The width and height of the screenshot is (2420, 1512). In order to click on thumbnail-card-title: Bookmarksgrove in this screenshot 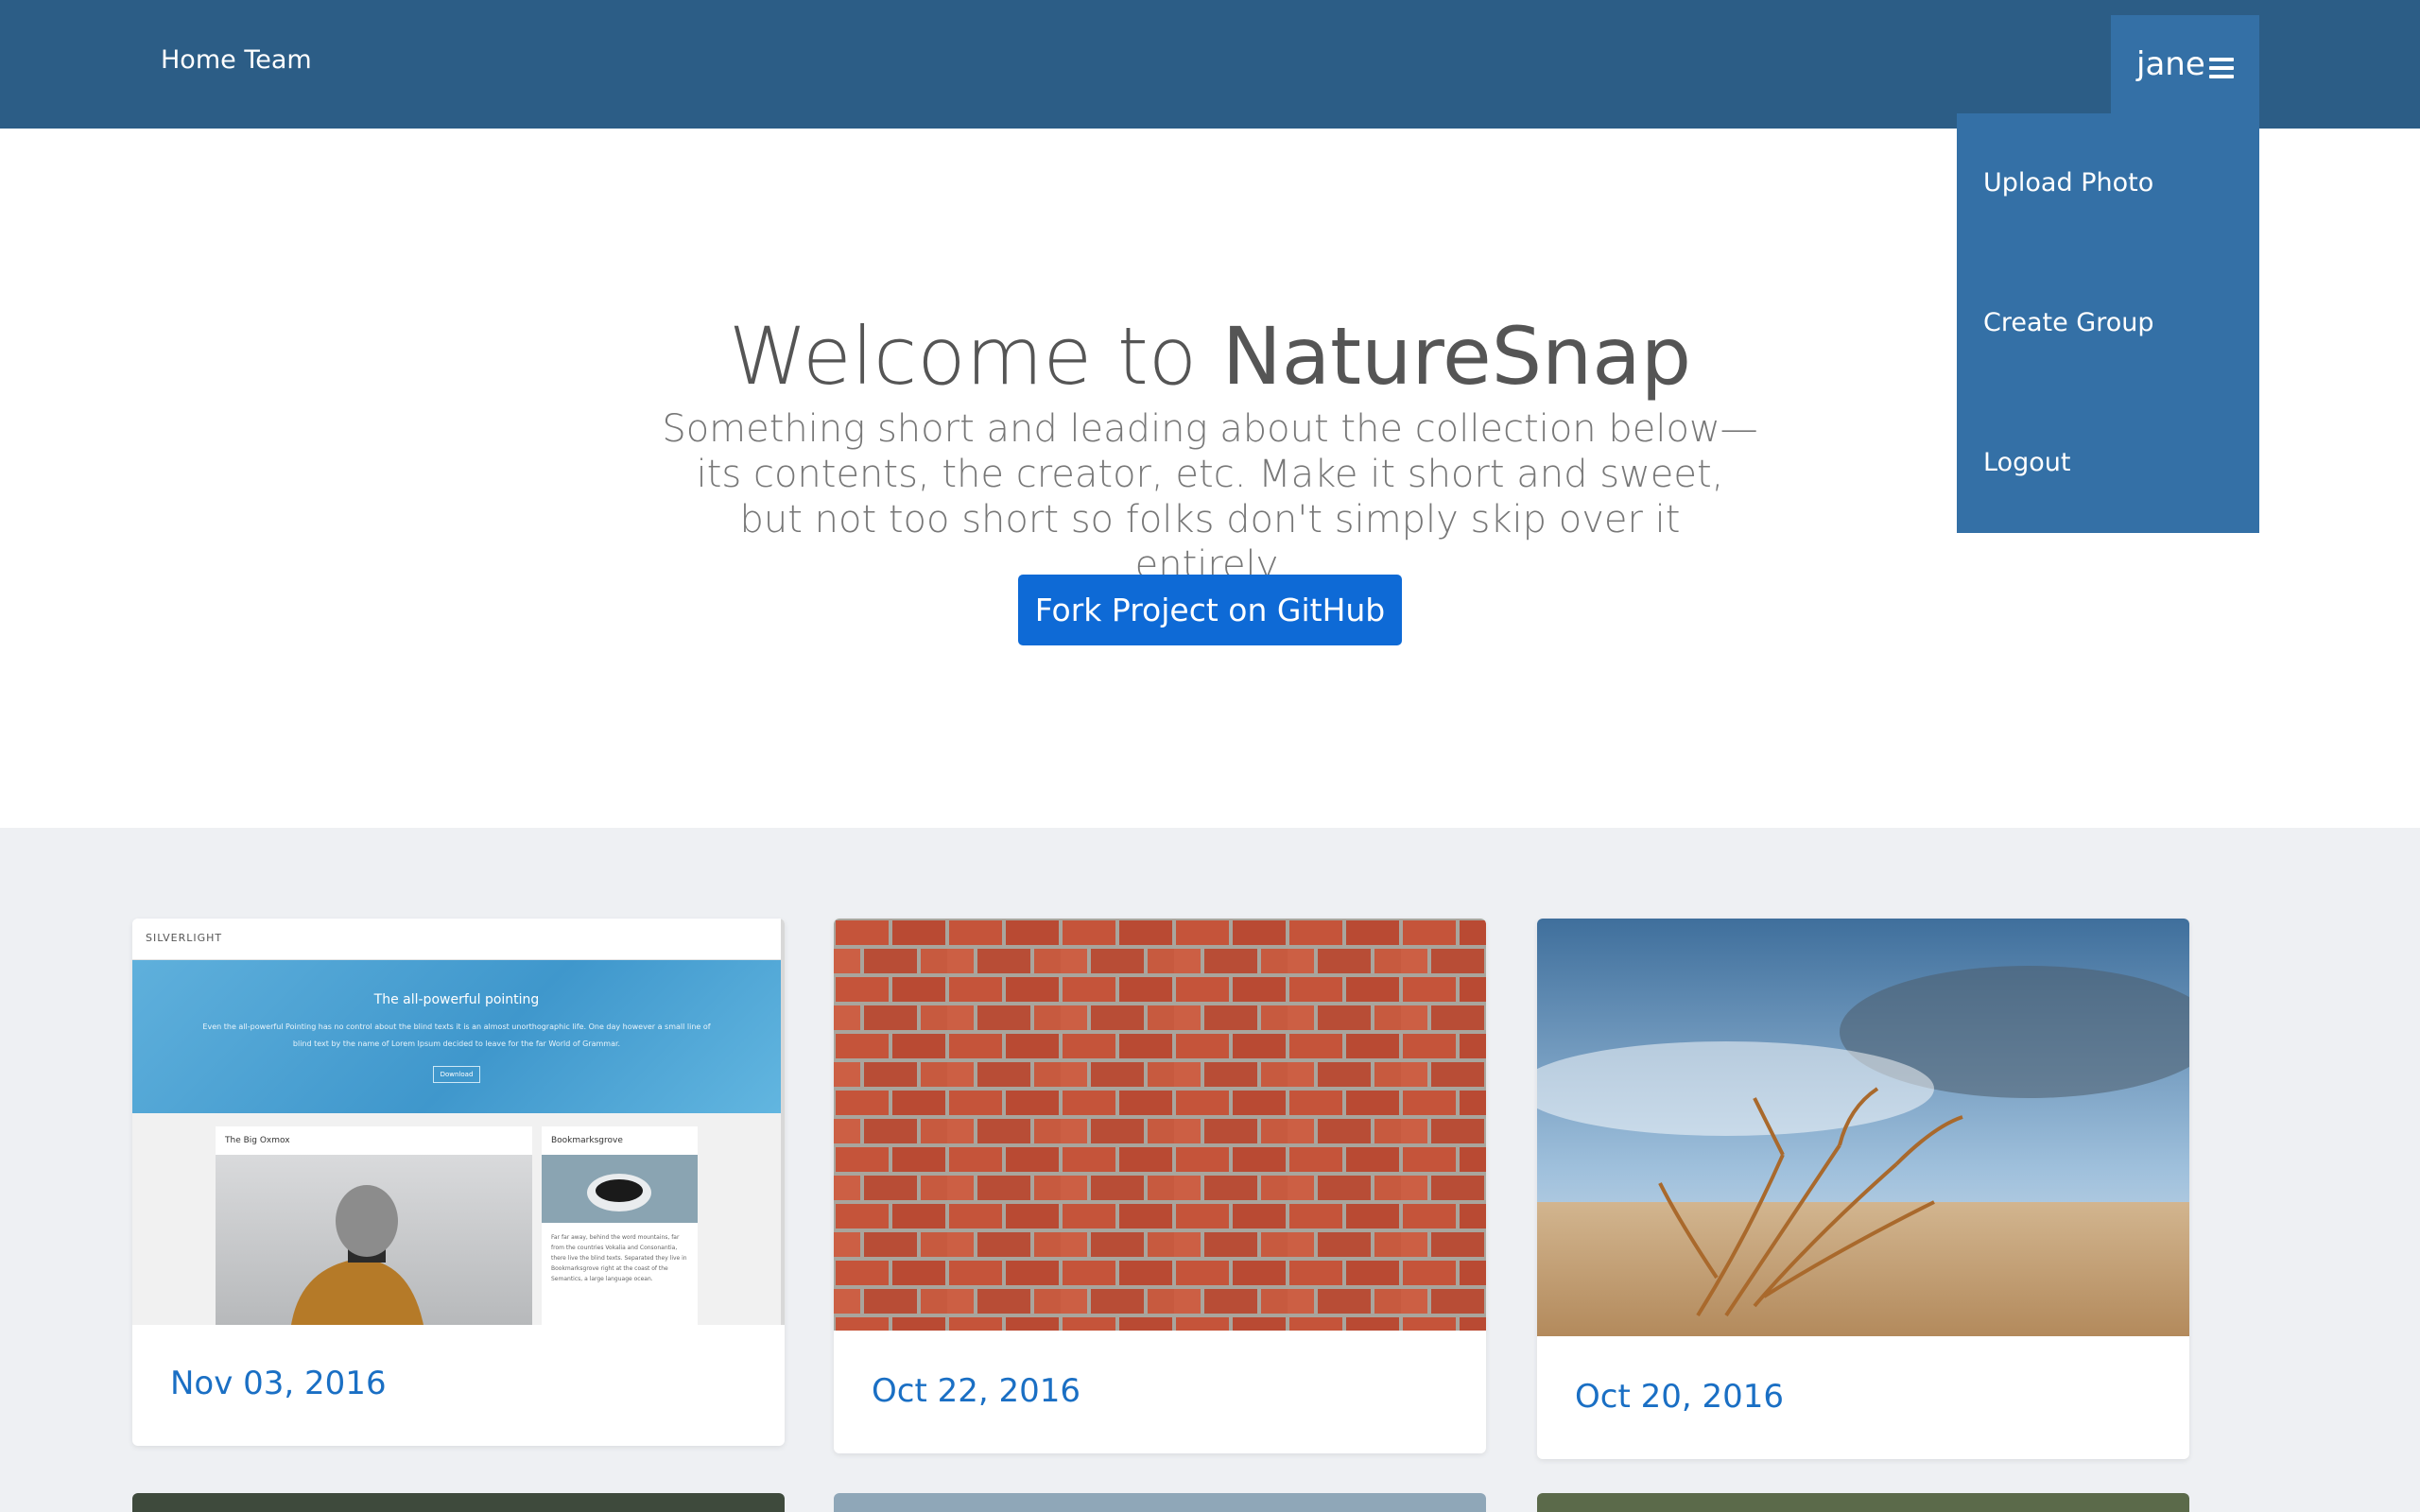, I will do `click(587, 1140)`.